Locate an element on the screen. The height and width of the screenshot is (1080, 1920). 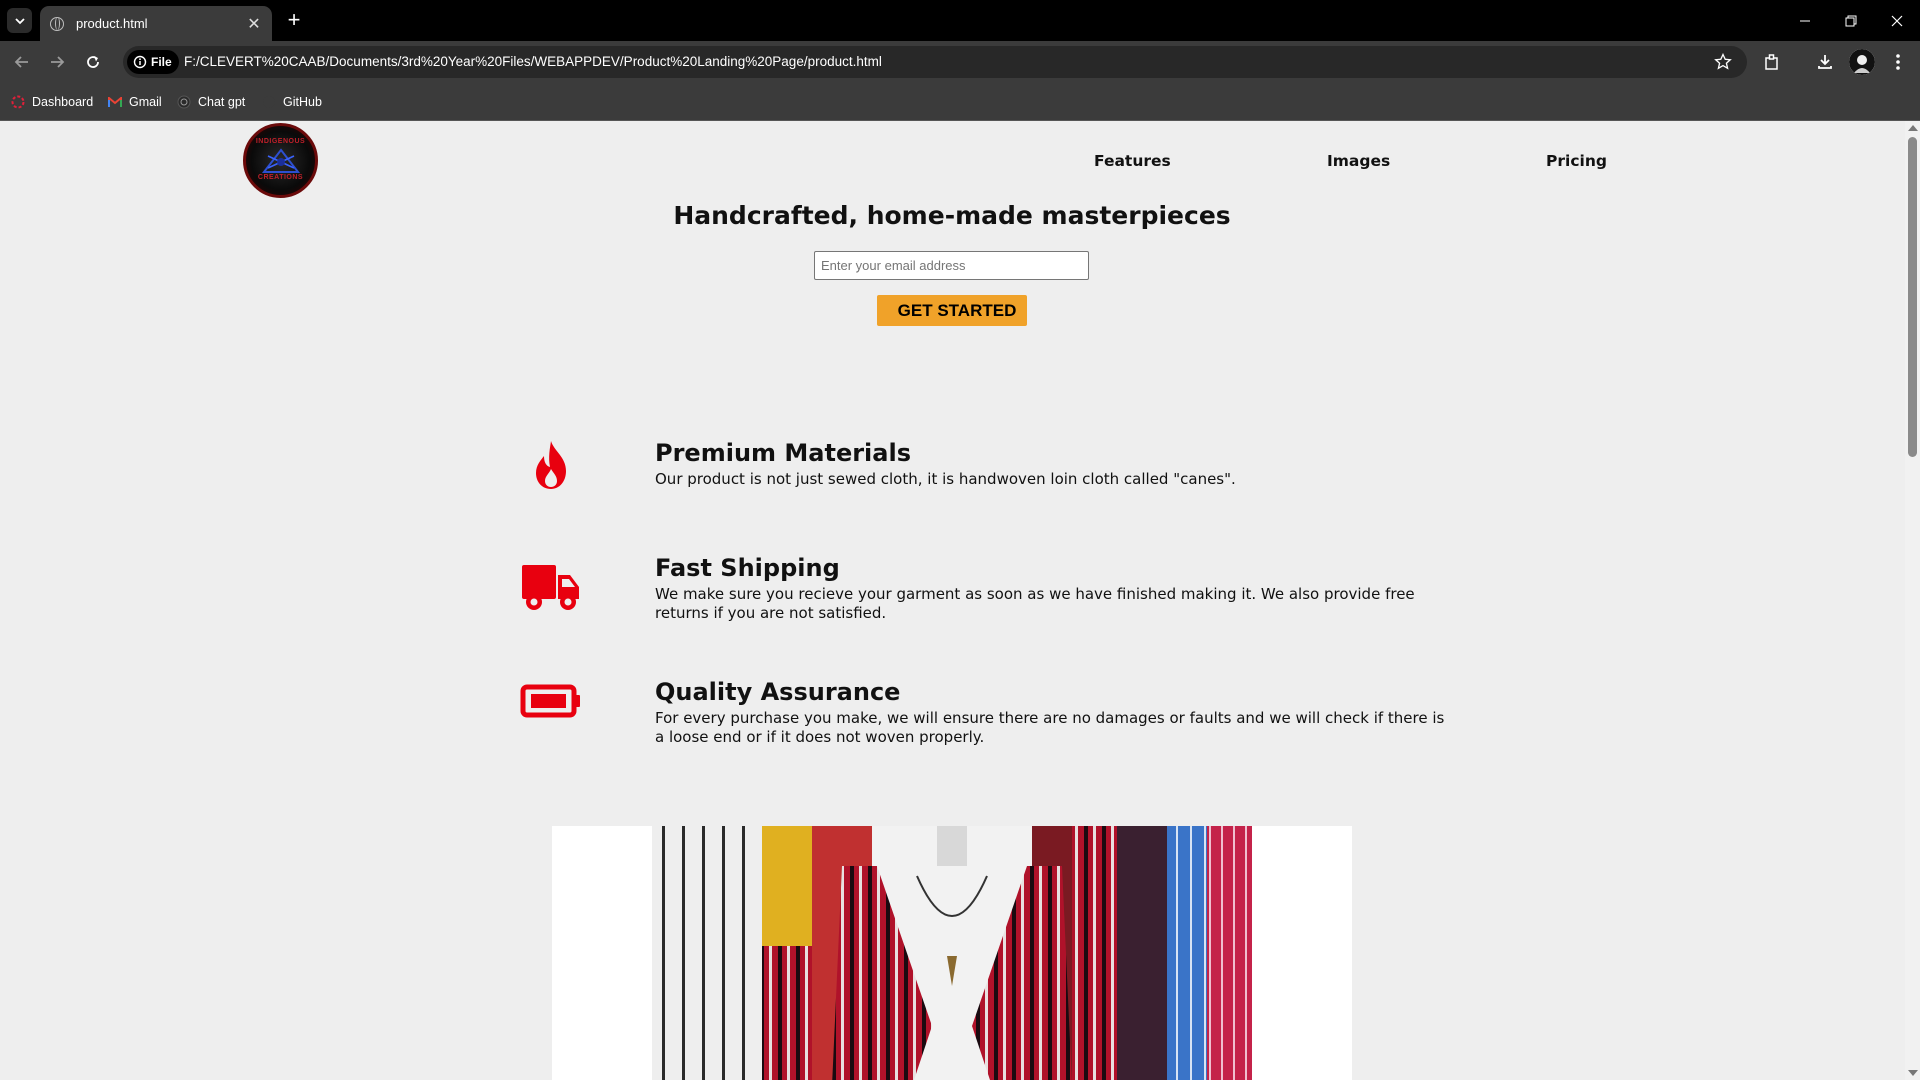
star-icon is located at coordinates (1723, 61).